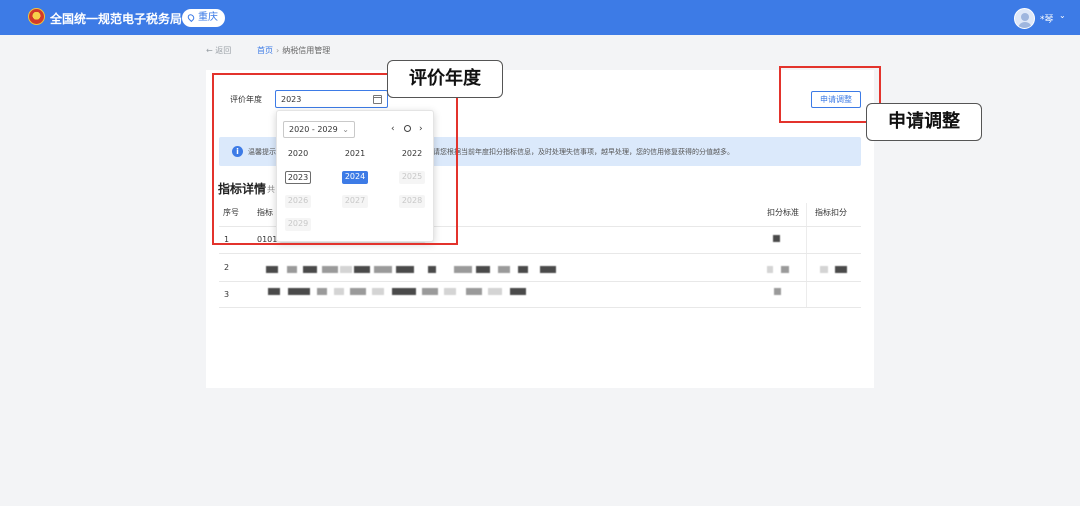 Image resolution: width=1080 pixels, height=506 pixels. What do you see at coordinates (1047, 18) in the screenshot?
I see `user-name: *琴` at bounding box center [1047, 18].